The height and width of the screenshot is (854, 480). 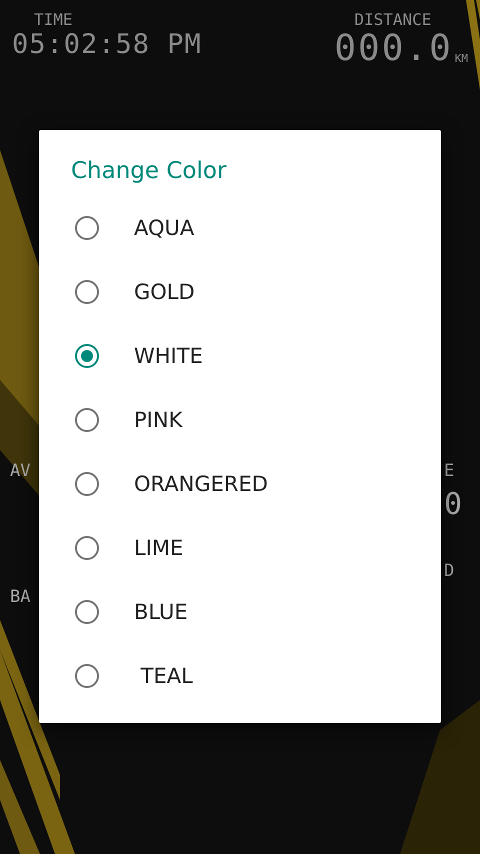 What do you see at coordinates (450, 471) in the screenshot?
I see `dashboard-label: E` at bounding box center [450, 471].